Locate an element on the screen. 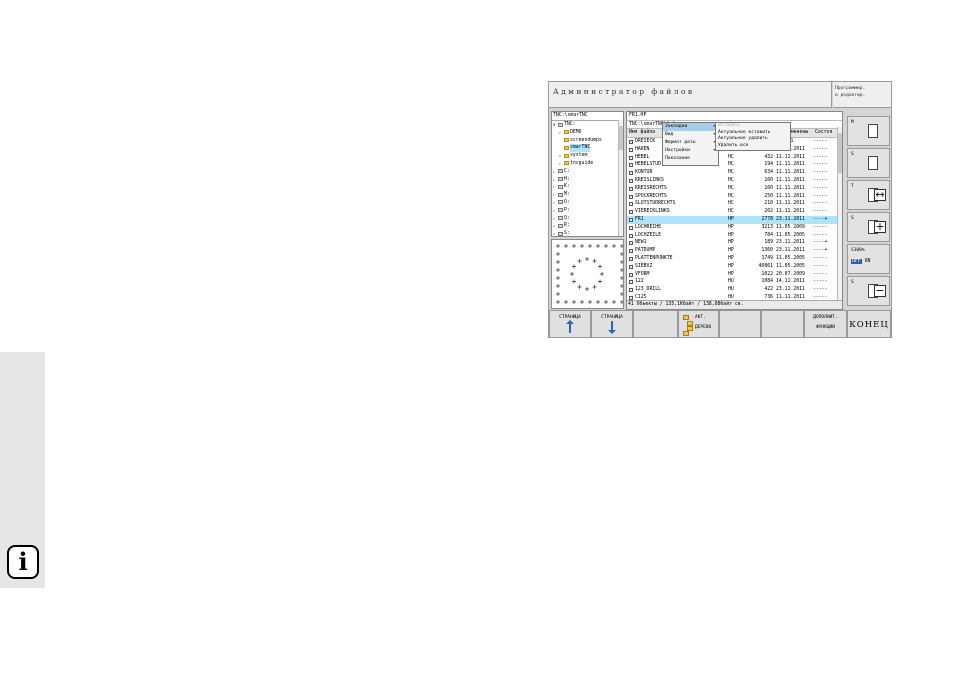  tree-item: ▸ C: is located at coordinates (587, 172).